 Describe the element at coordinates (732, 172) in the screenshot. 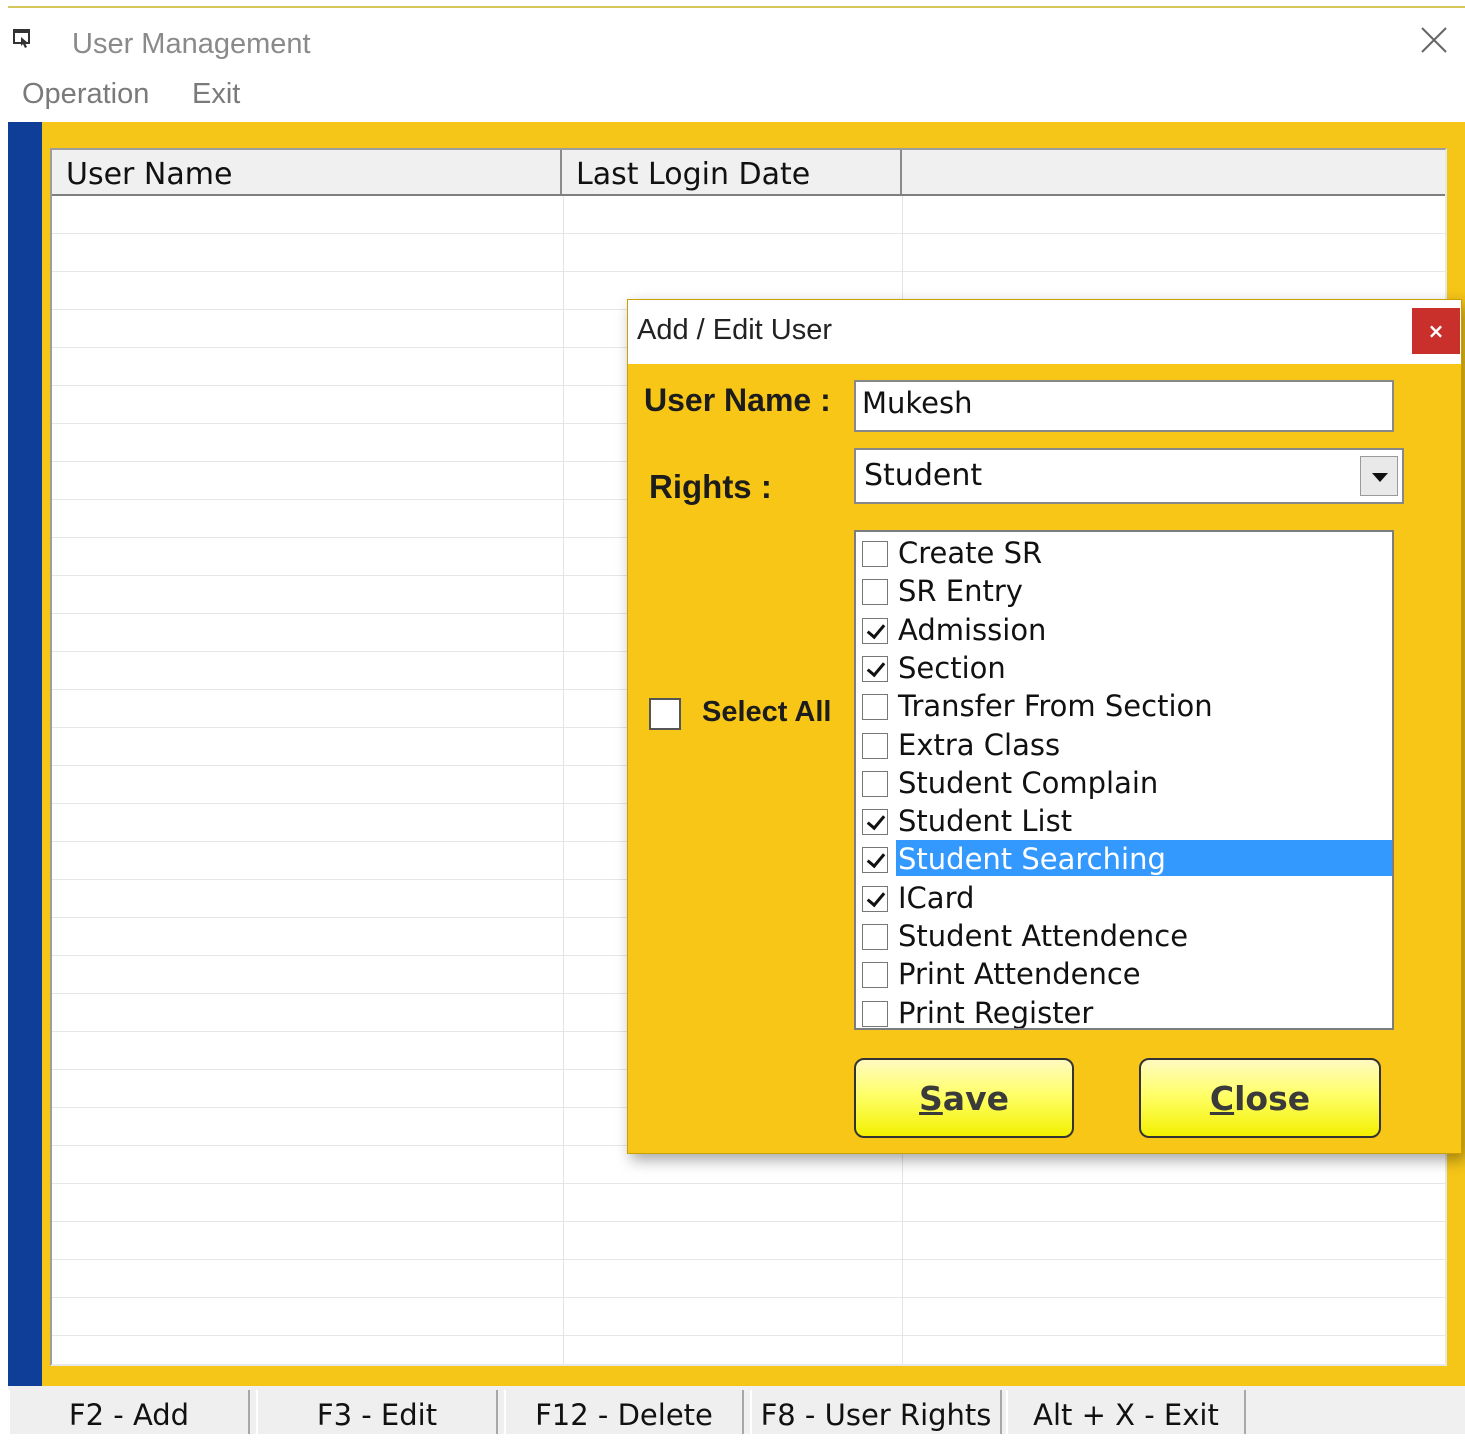

I see `column-header-last-login-date: Last Login Date` at that location.